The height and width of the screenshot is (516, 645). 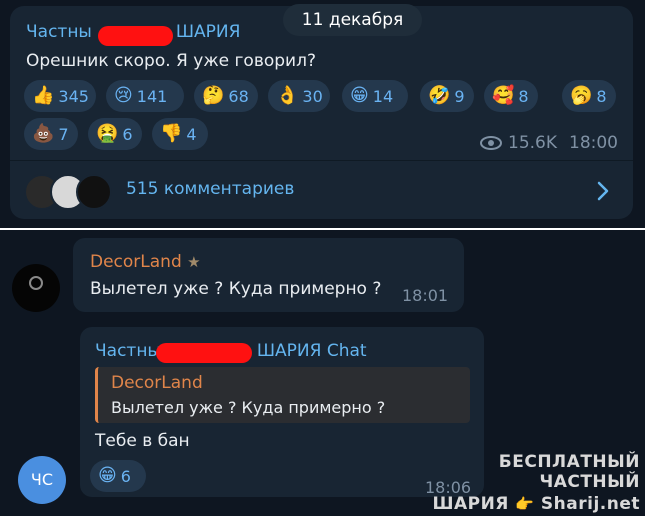 I want to click on reaction-count: 30, so click(x=312, y=96).